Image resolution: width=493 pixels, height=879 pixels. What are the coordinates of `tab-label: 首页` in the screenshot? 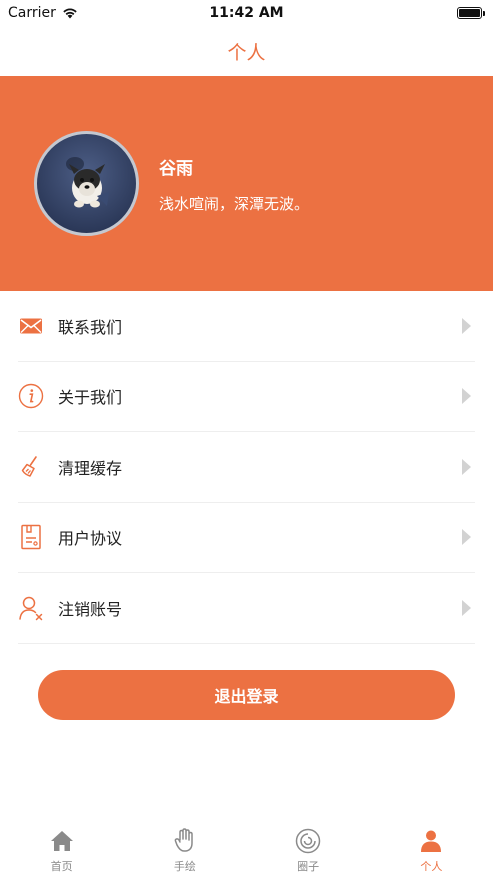 It's located at (61, 866).